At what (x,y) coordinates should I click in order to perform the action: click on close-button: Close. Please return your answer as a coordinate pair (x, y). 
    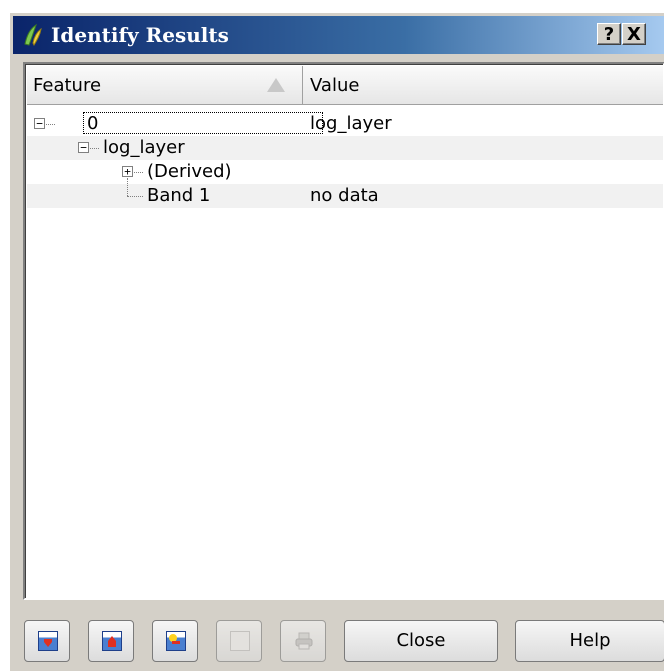
    Looking at the image, I should click on (421, 641).